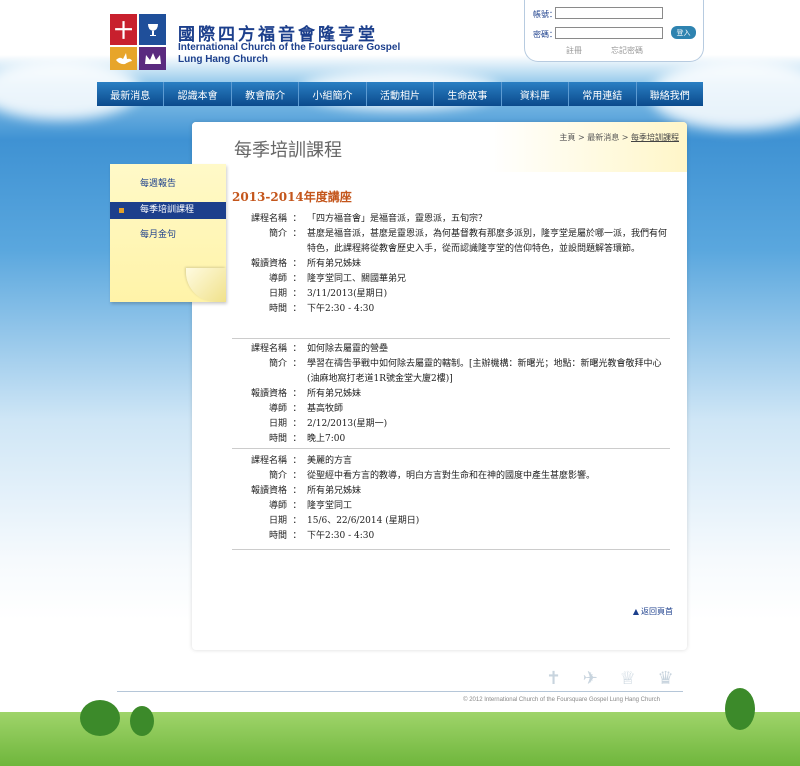 The image size is (800, 766). I want to click on back-to-top-link: ▲ 返回頁首, so click(653, 611).